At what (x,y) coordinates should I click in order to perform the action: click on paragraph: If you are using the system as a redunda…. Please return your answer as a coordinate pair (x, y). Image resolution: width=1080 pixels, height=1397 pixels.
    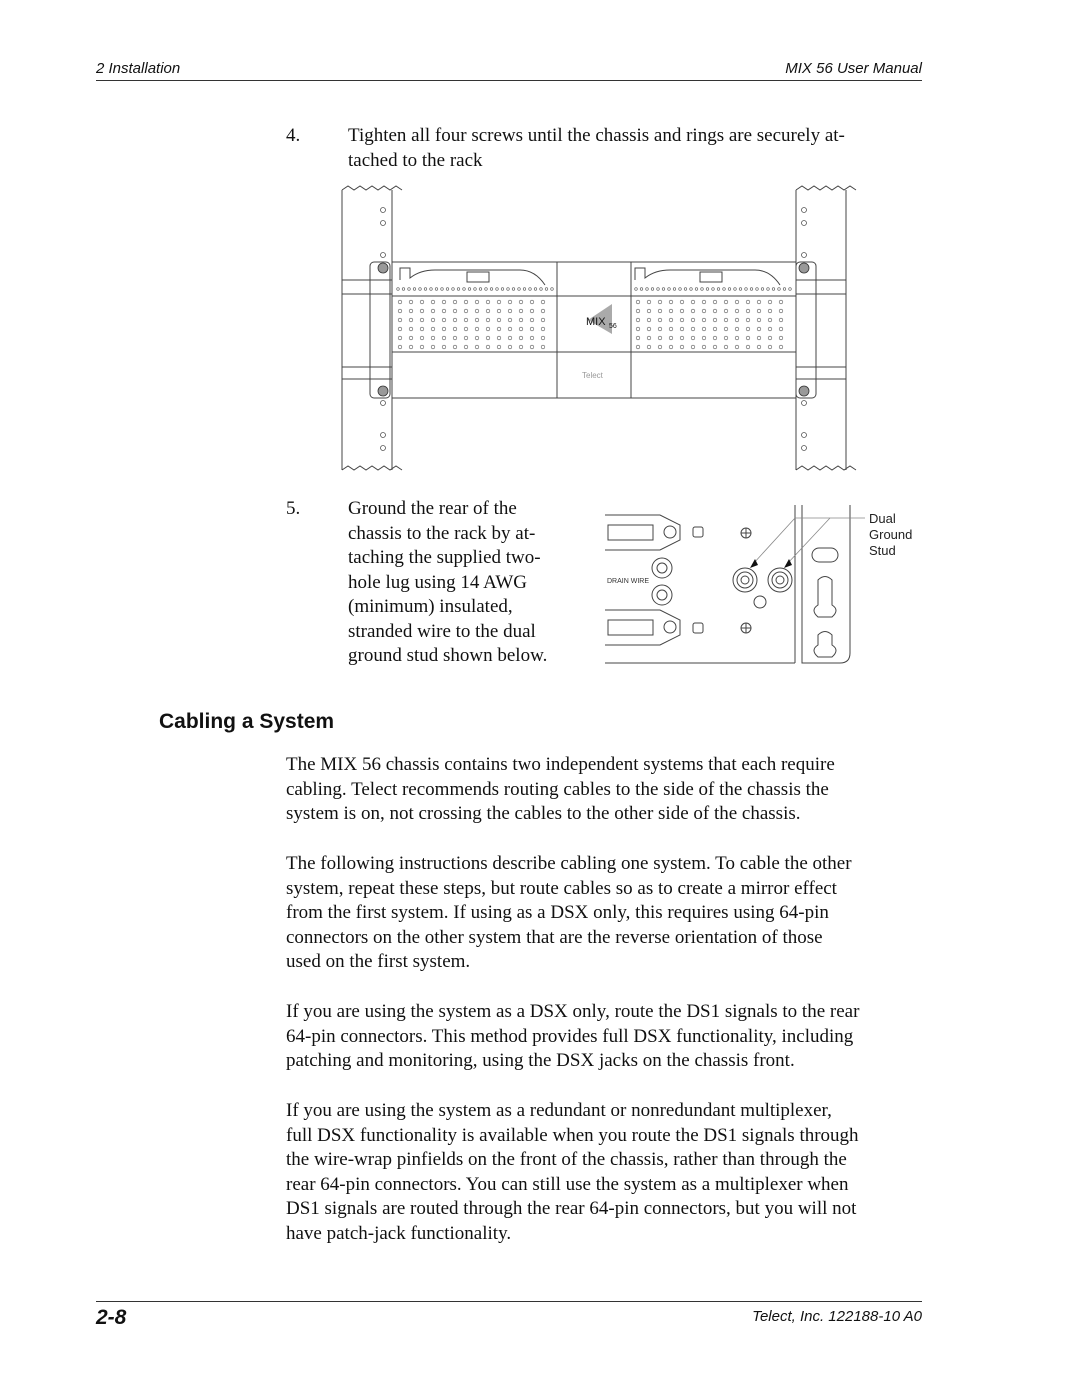
    Looking at the image, I should click on (604, 1172).